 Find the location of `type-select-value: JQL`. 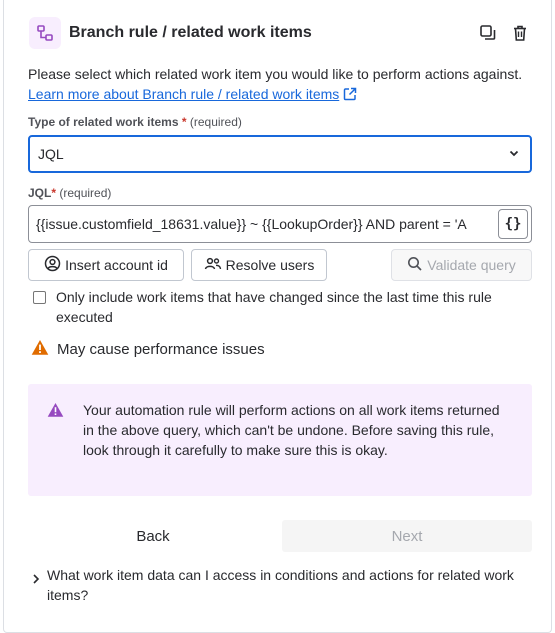

type-select-value: JQL is located at coordinates (51, 154).